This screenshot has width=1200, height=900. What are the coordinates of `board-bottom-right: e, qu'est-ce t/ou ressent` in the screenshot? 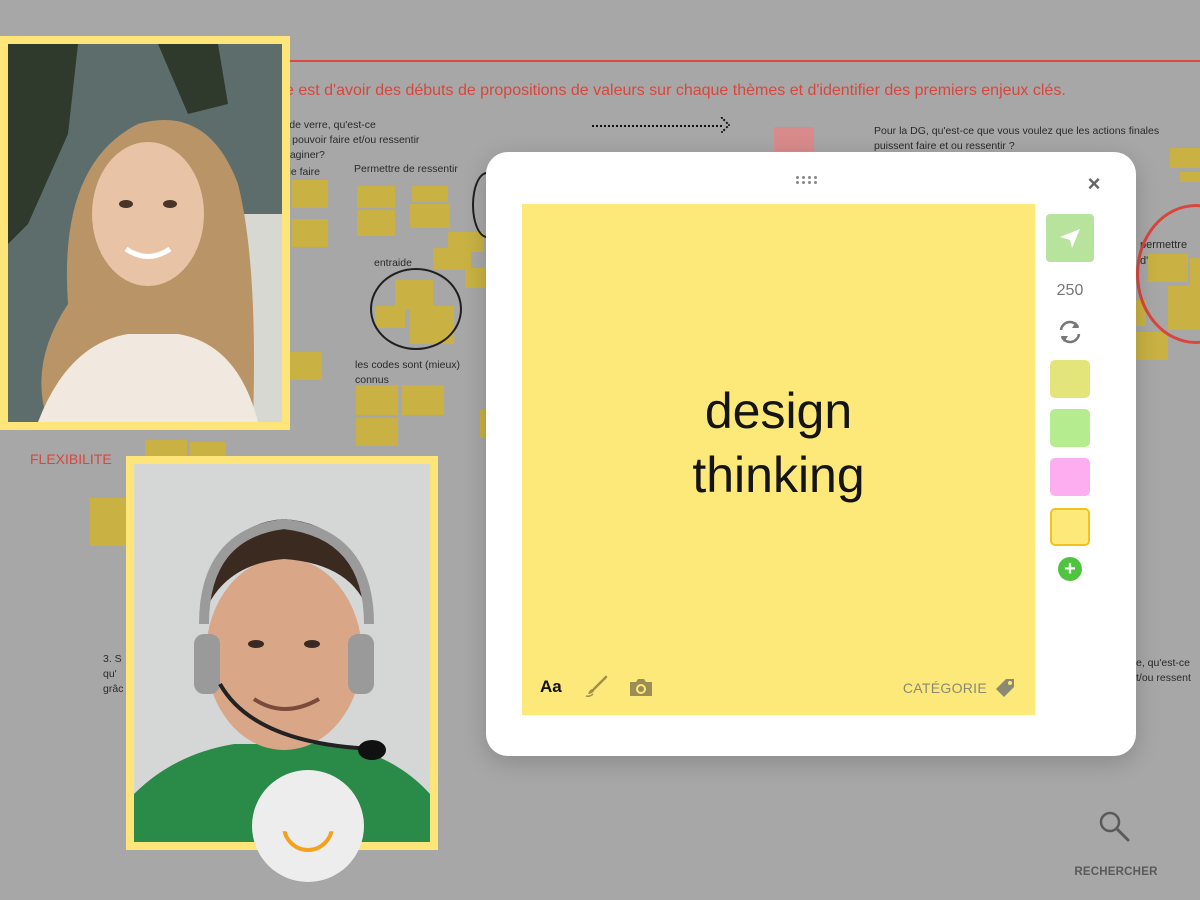 It's located at (1163, 671).